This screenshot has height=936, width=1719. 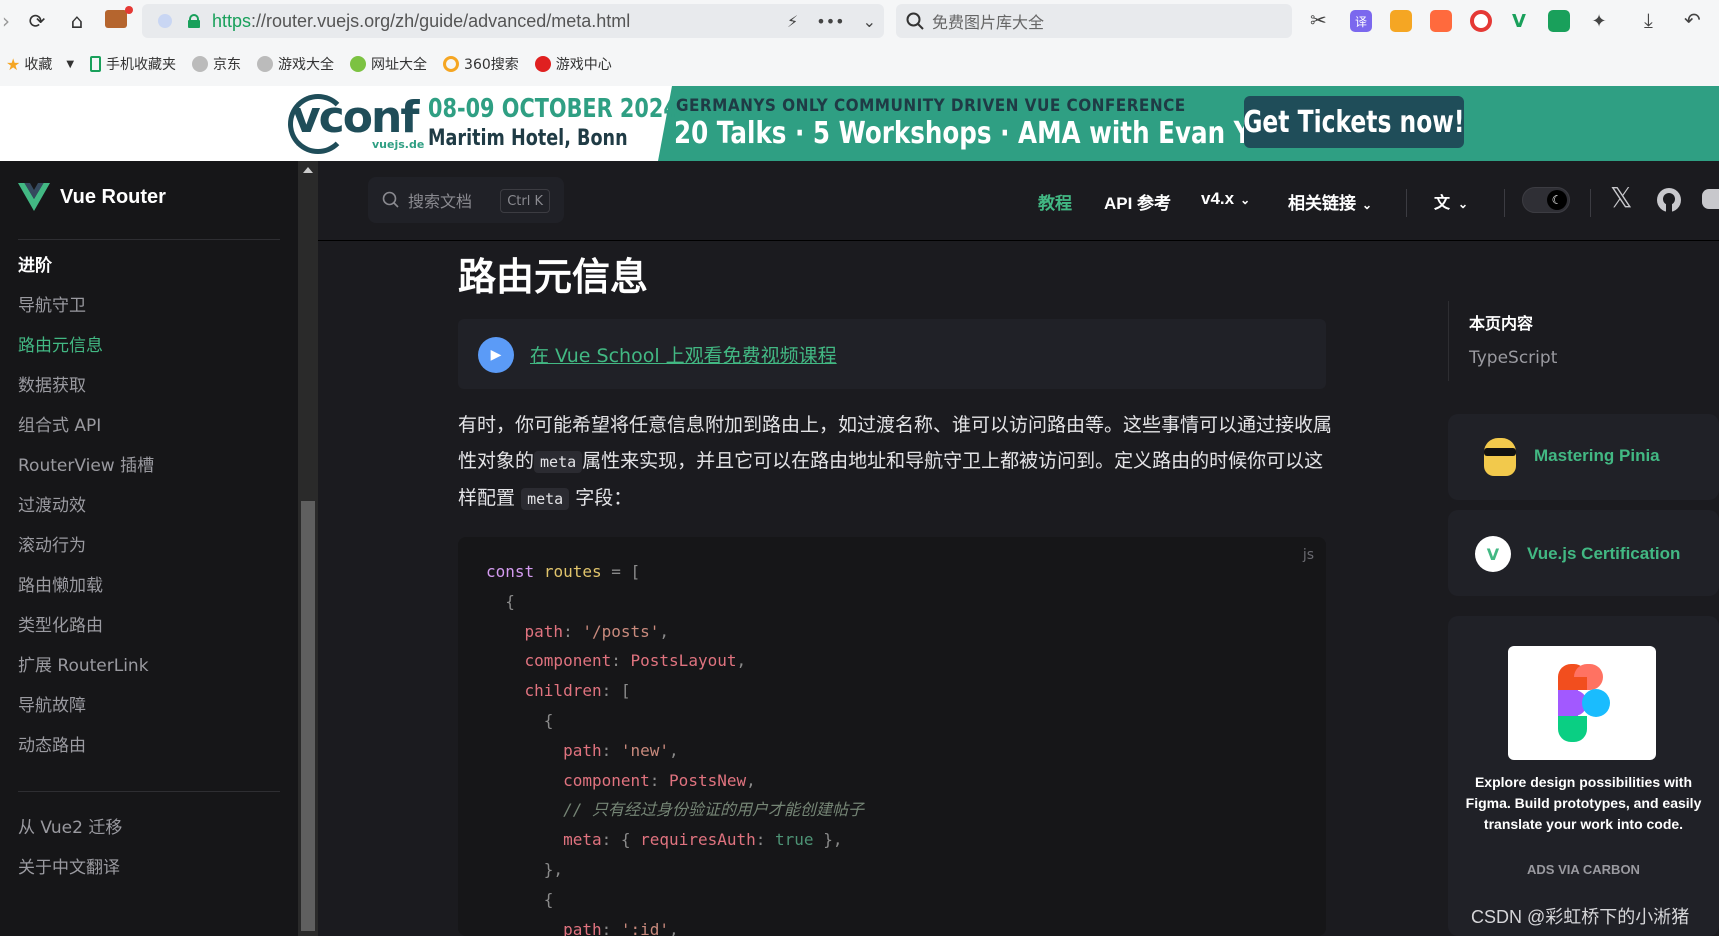 I want to click on lightning-icon: ⚡, so click(x=792, y=21).